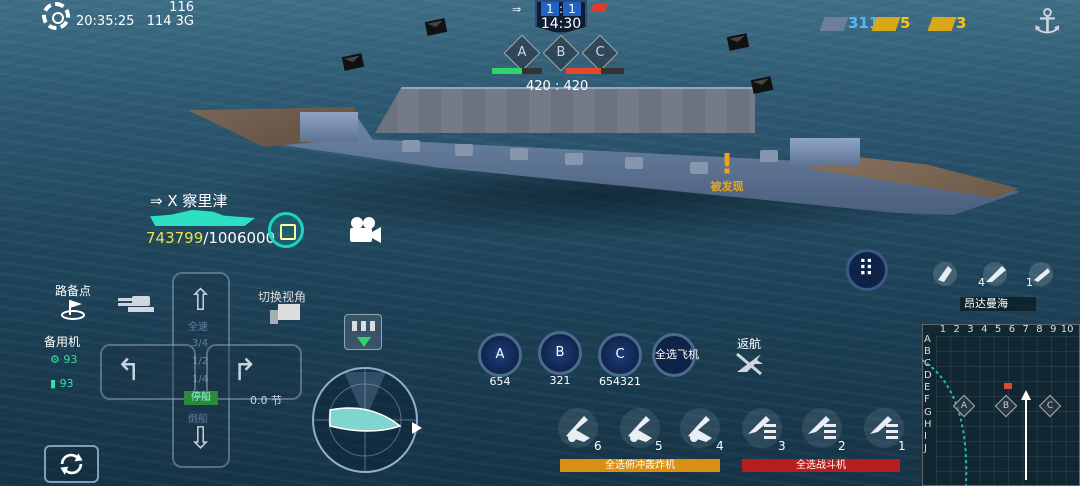 The width and height of the screenshot is (1080, 486). What do you see at coordinates (507, 71) in the screenshot?
I see `team-left-points-fill` at bounding box center [507, 71].